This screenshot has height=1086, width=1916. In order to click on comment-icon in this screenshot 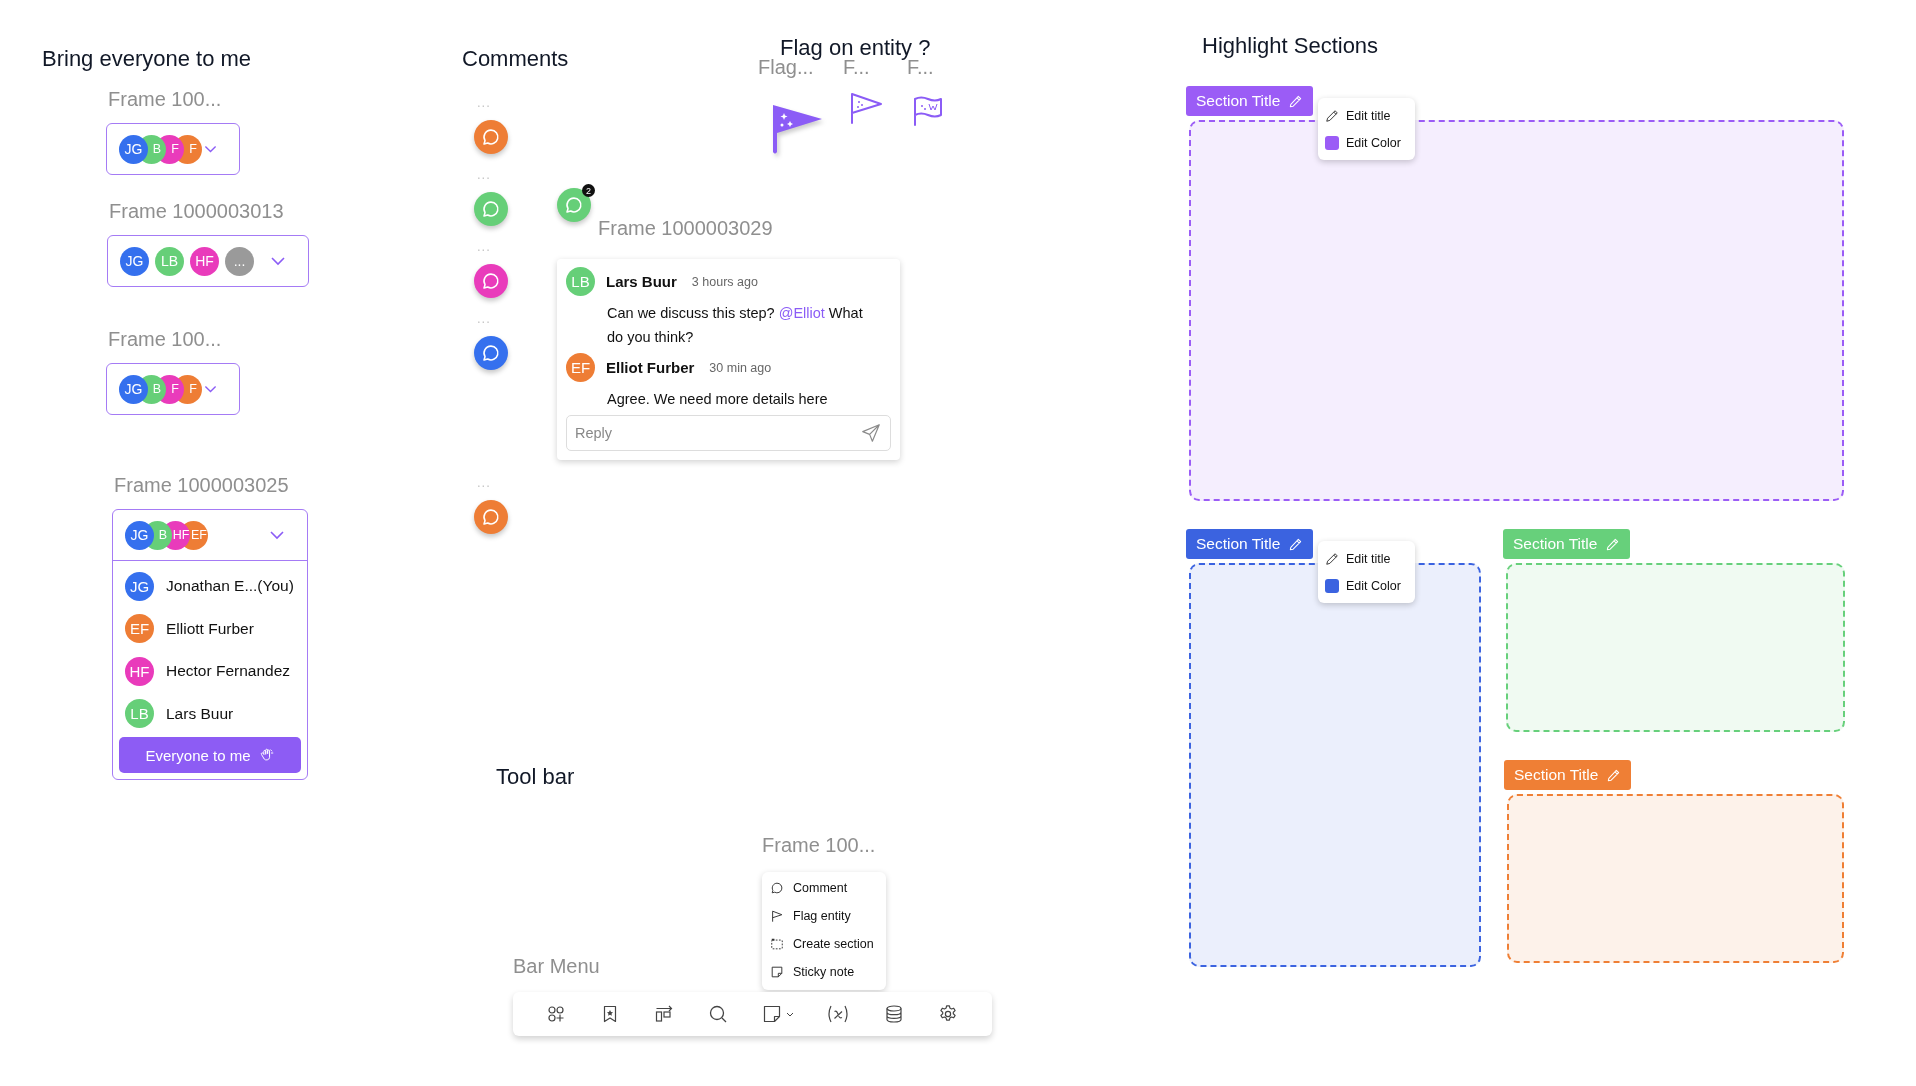, I will do `click(777, 888)`.